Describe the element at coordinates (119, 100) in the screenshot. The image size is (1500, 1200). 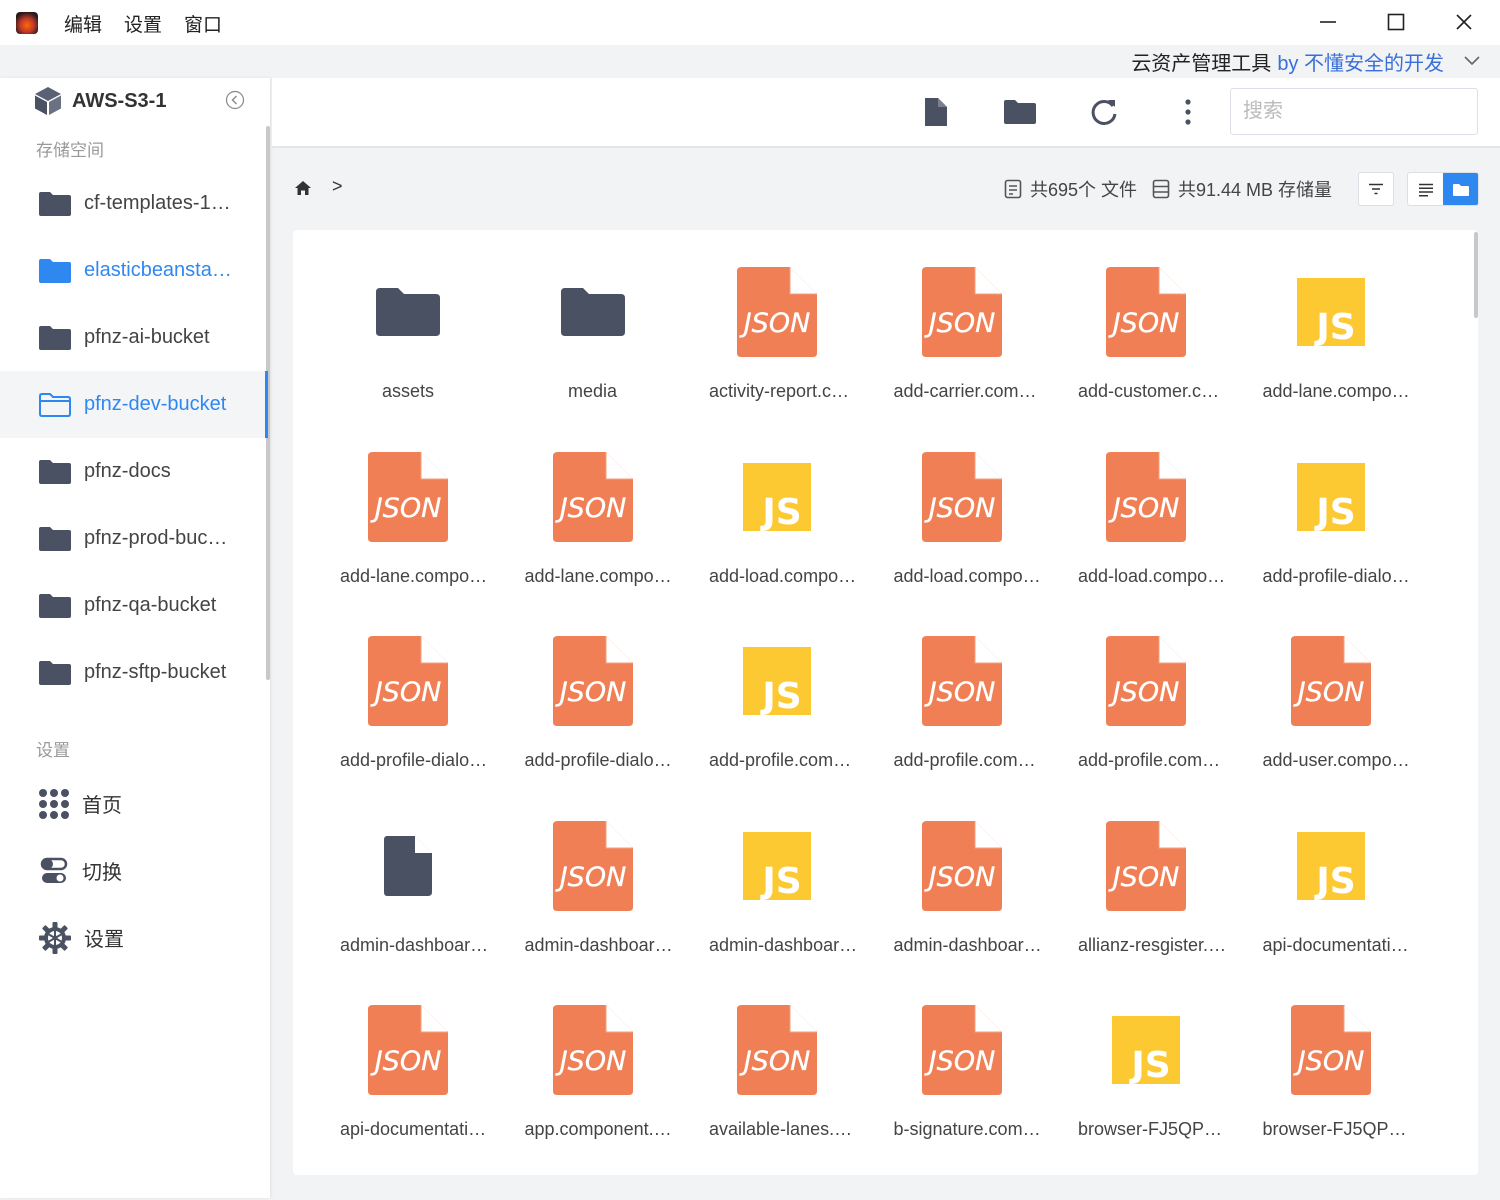
I see `account-title: AWS-S3-1` at that location.